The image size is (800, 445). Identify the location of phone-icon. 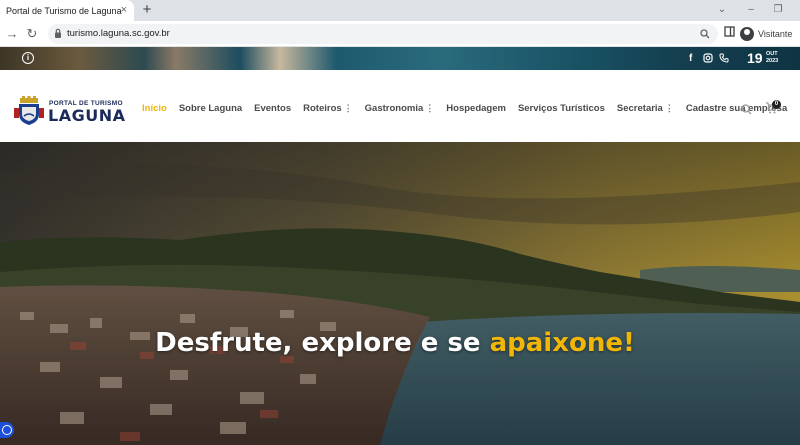
(724, 58).